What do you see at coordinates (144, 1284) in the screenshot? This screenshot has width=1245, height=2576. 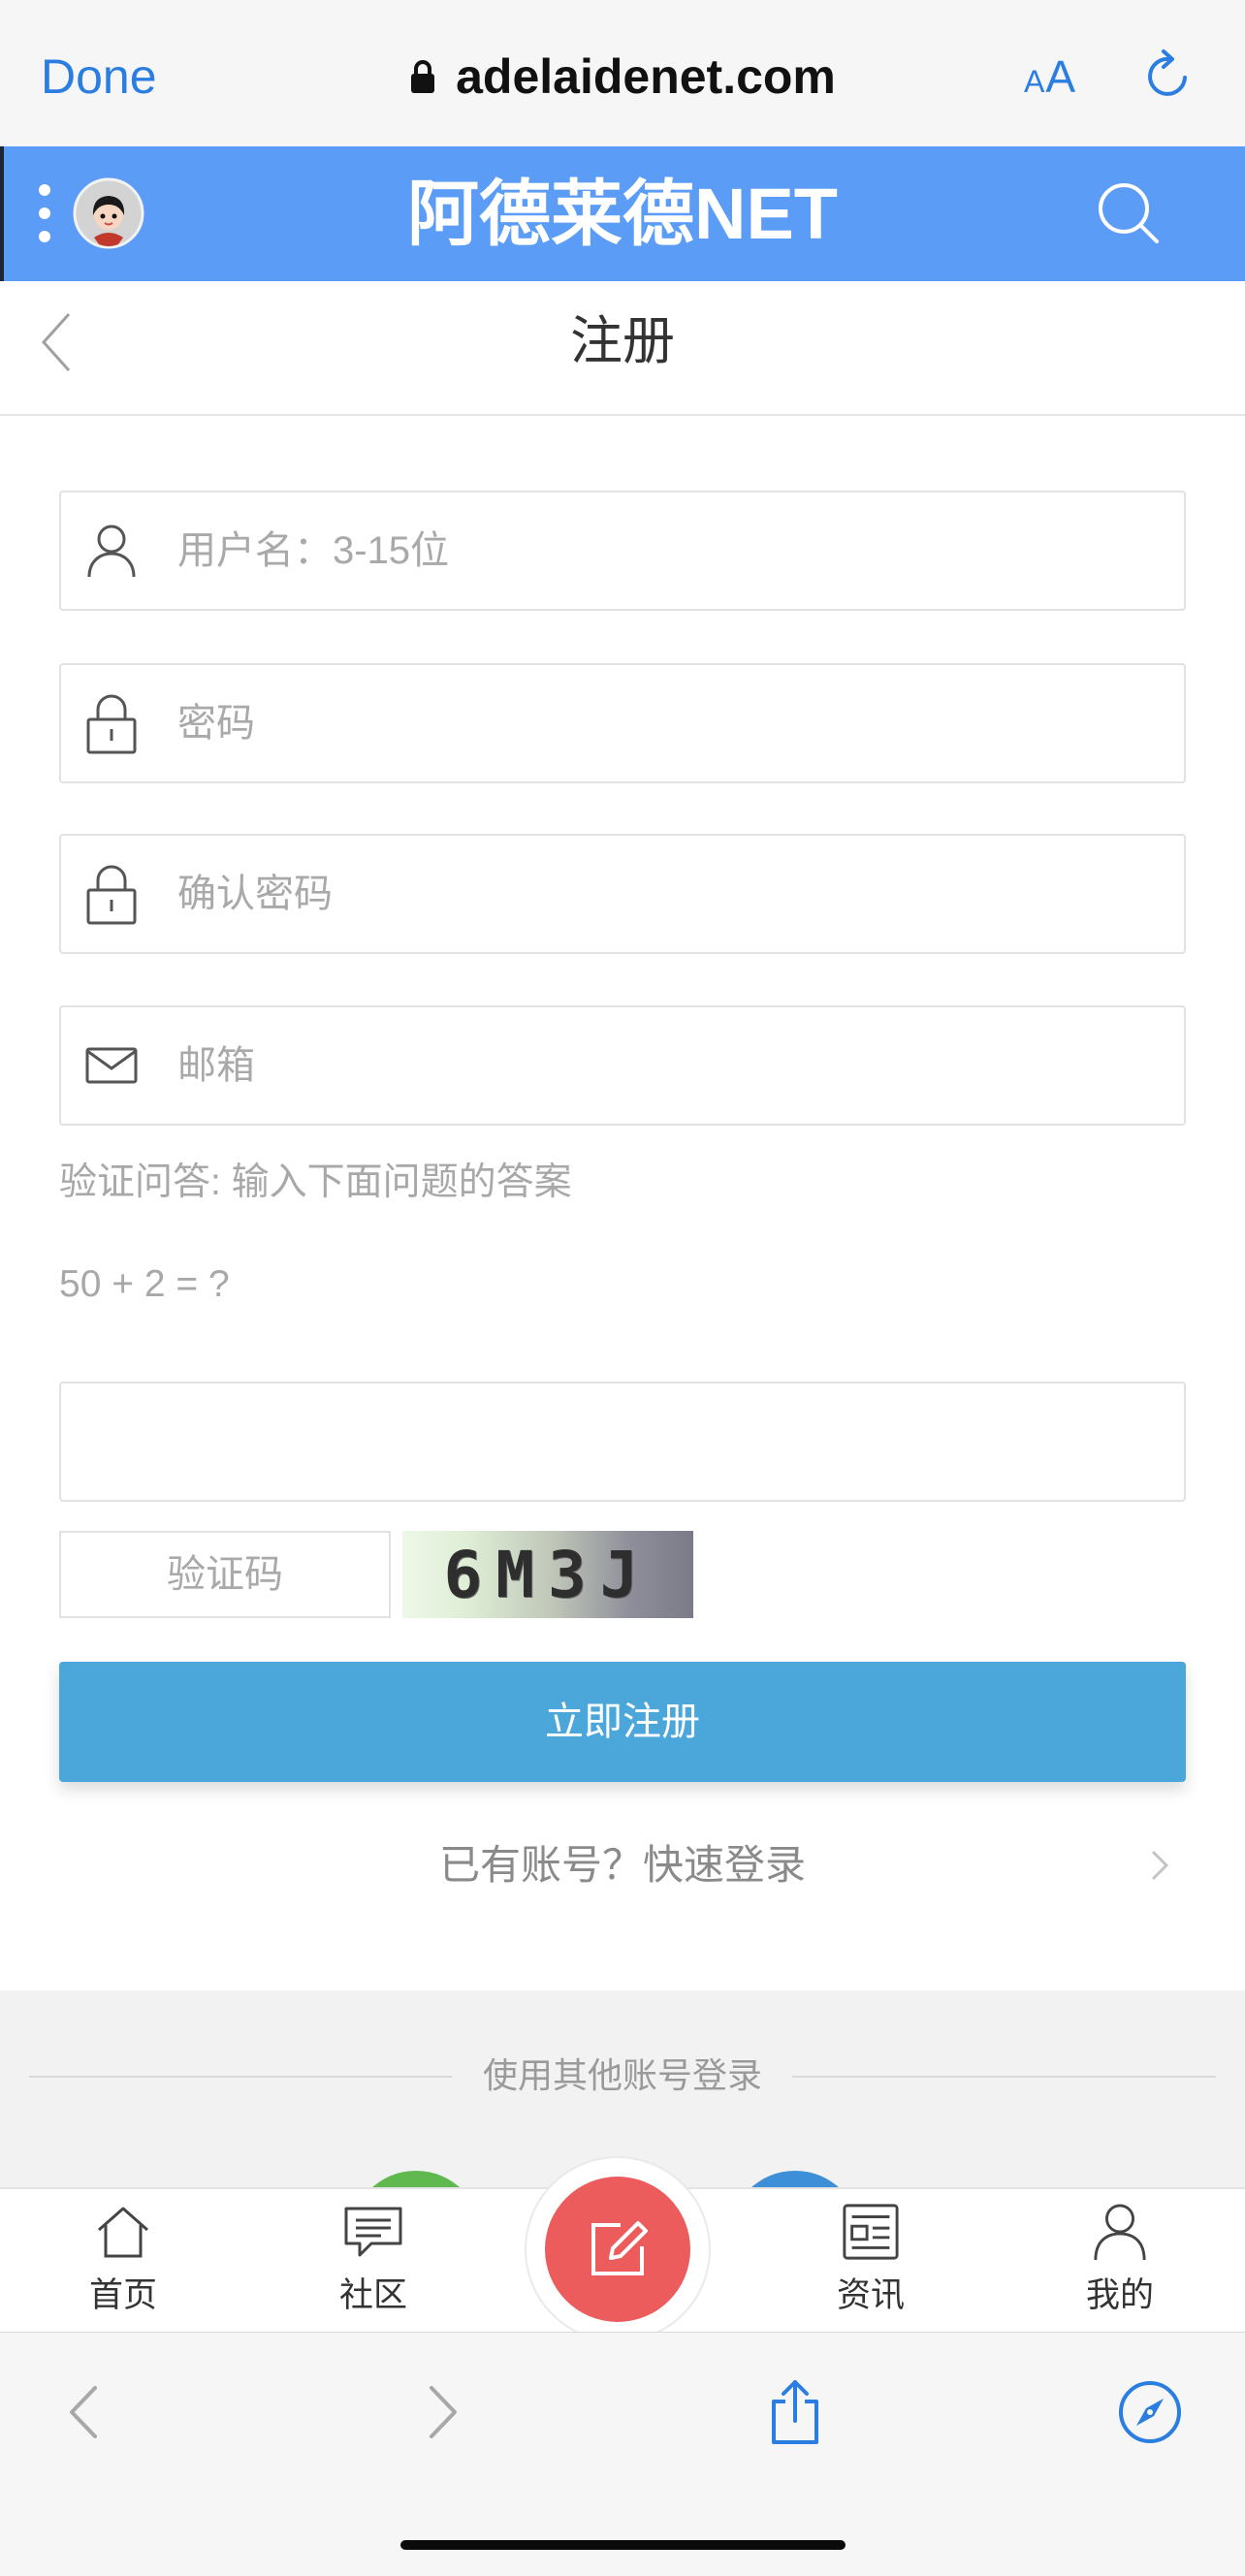 I see `qa-question-text: 50 + 2 = ?` at bounding box center [144, 1284].